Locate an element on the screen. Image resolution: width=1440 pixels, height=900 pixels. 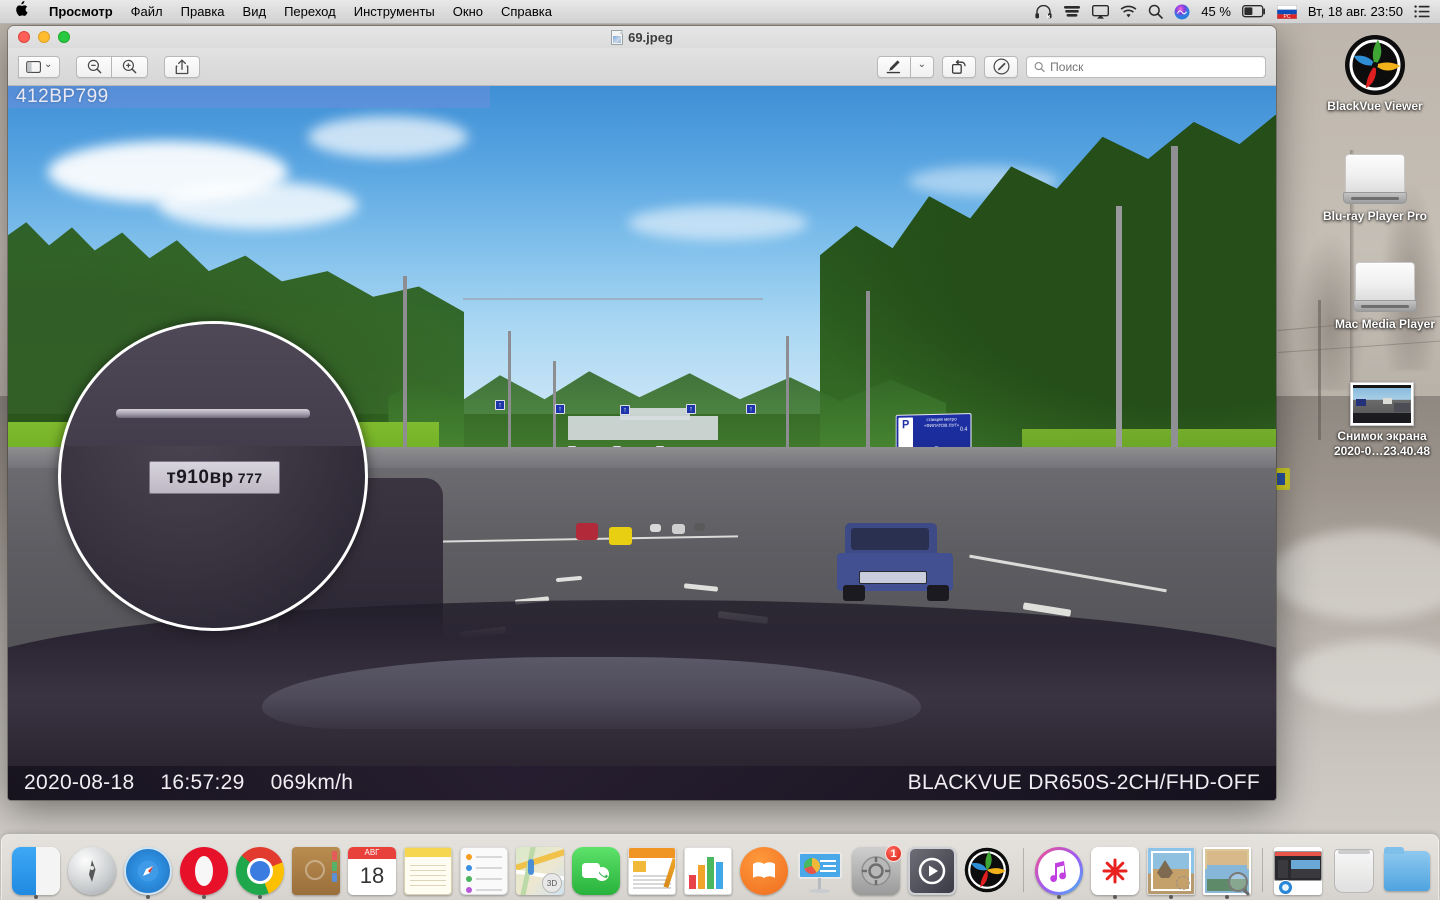
zoom-controls-group is located at coordinates (112, 66).